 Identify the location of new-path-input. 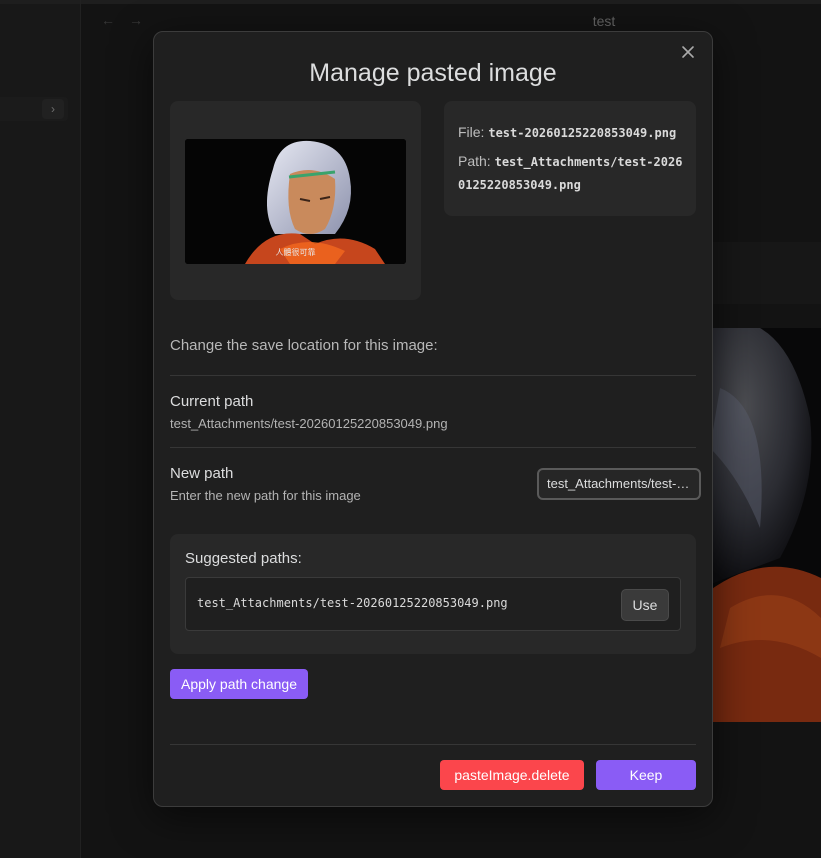
(619, 484).